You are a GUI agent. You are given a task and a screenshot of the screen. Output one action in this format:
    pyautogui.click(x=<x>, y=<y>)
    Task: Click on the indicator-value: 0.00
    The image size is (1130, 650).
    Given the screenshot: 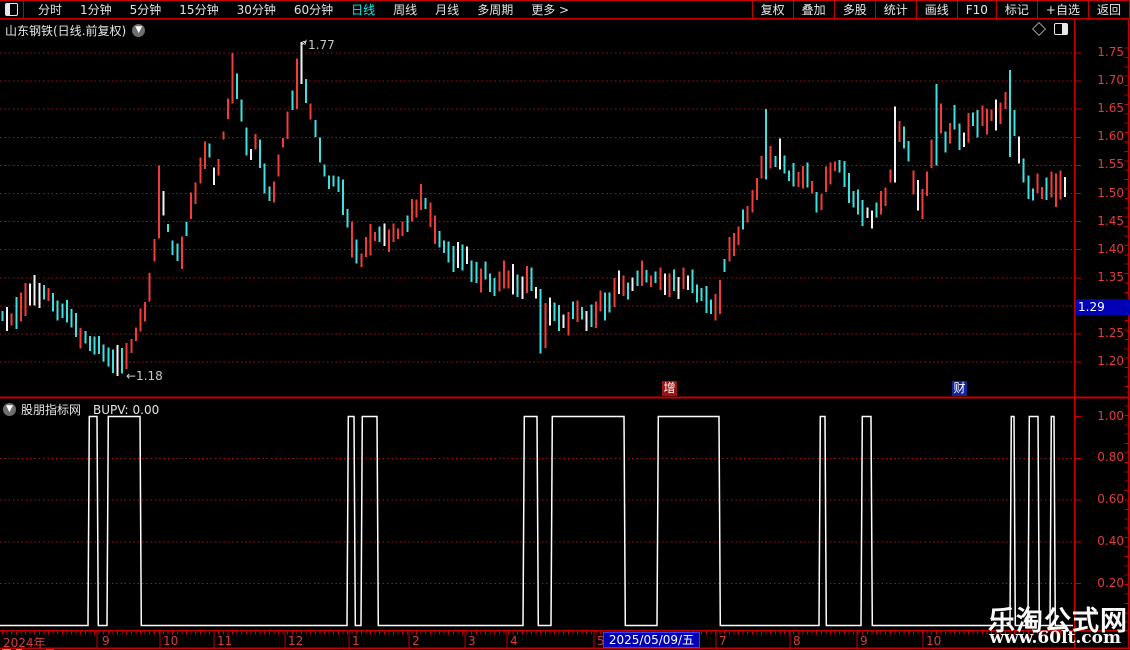 What is the action you would take?
    pyautogui.click(x=146, y=409)
    